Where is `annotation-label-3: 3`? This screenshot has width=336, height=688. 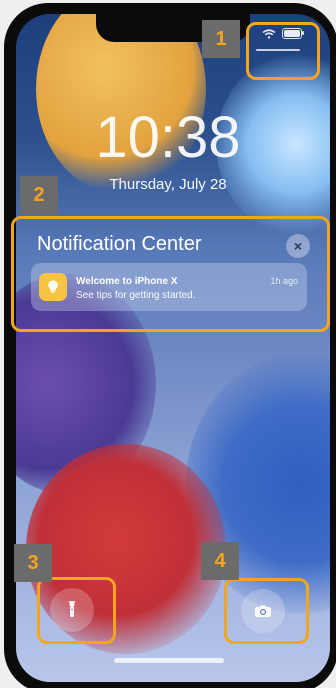
annotation-label-3: 3 is located at coordinates (33, 563).